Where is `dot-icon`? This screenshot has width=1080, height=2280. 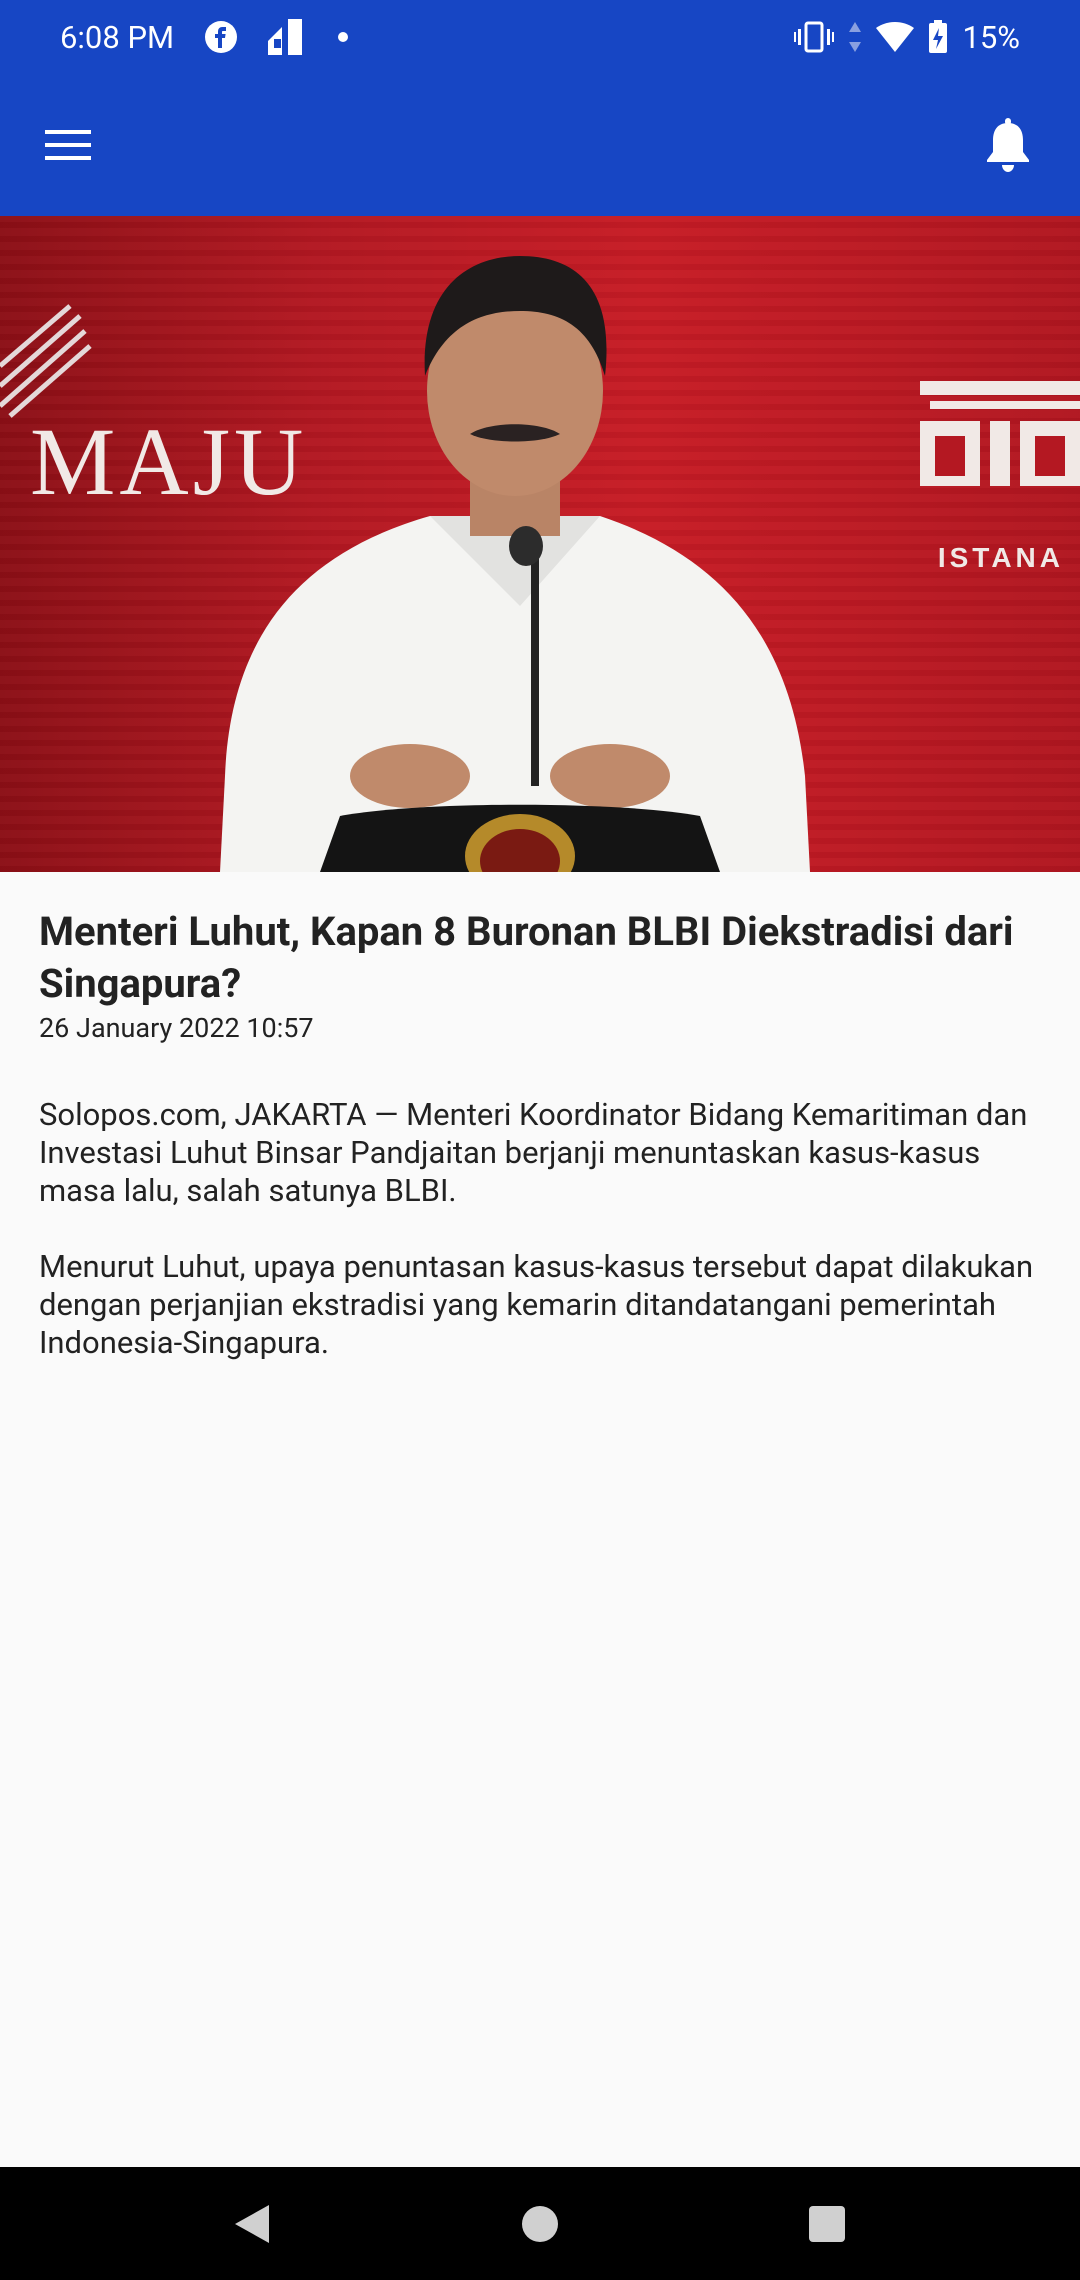 dot-icon is located at coordinates (343, 37).